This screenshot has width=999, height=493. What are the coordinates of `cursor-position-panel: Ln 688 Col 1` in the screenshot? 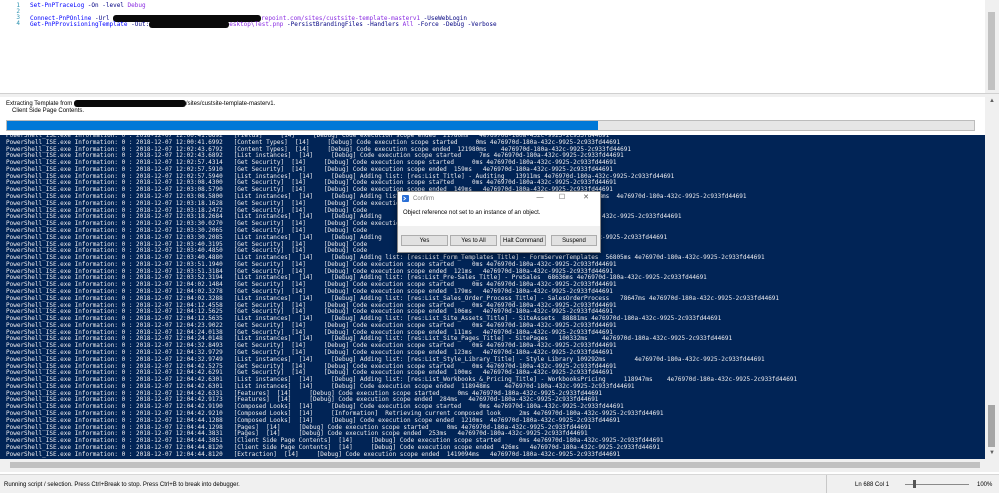 It's located at (863, 484).